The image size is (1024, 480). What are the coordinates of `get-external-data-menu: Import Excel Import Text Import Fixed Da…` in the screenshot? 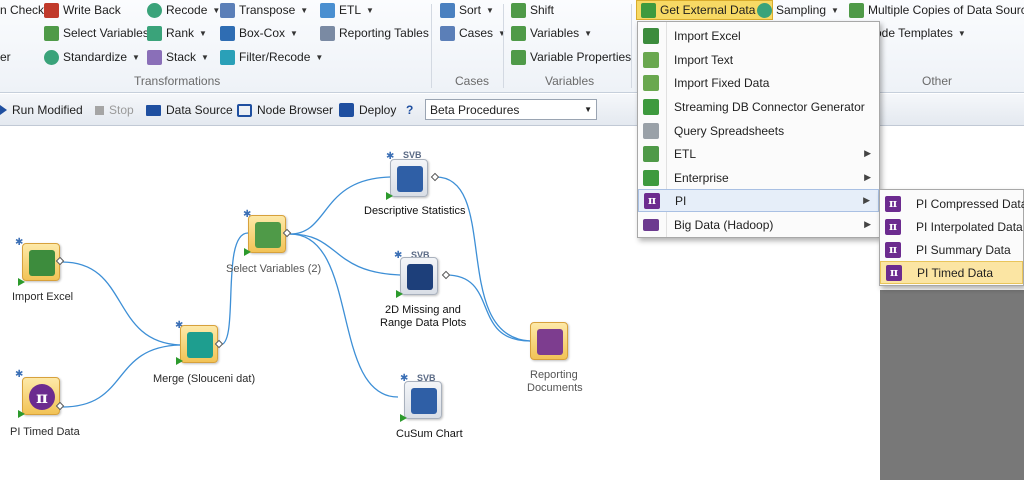 It's located at (758, 129).